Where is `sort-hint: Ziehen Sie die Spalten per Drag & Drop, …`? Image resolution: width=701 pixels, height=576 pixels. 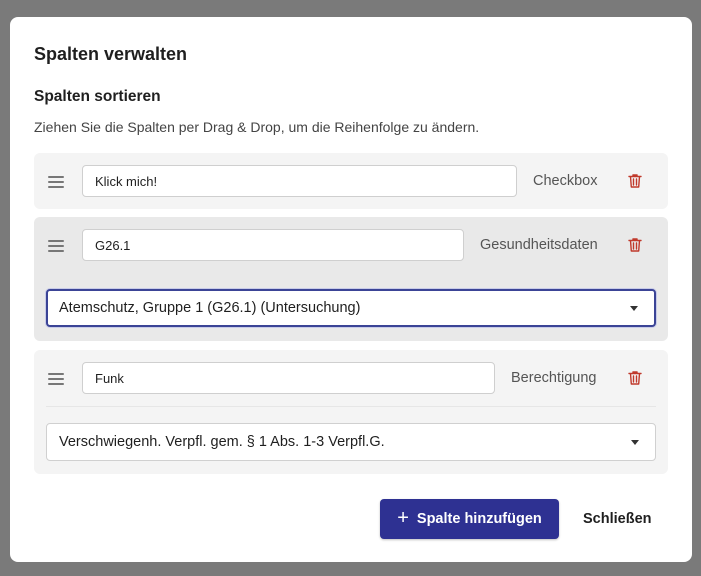
sort-hint: Ziehen Sie die Spalten per Drag & Drop, … is located at coordinates (257, 127).